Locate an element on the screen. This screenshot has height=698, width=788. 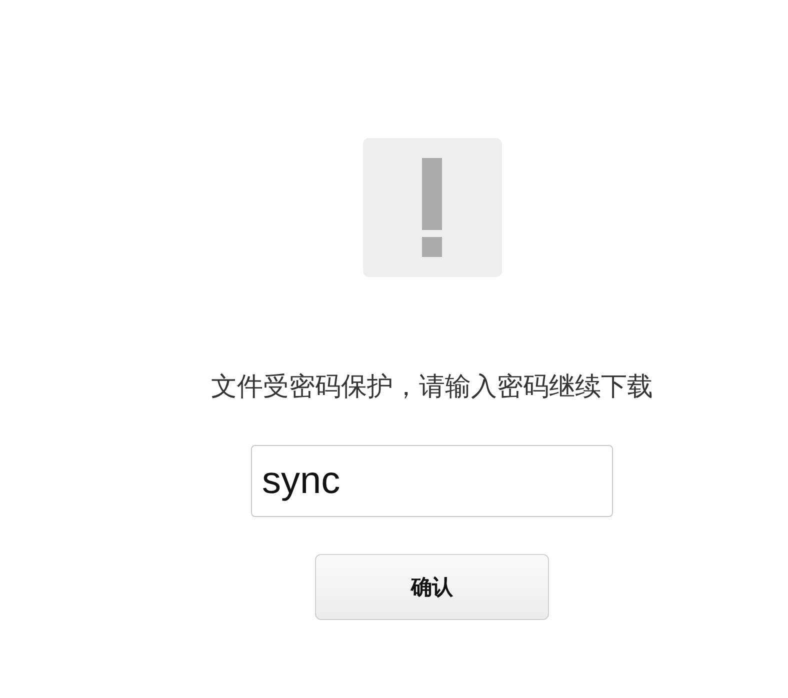
exclamation-icon is located at coordinates (432, 207).